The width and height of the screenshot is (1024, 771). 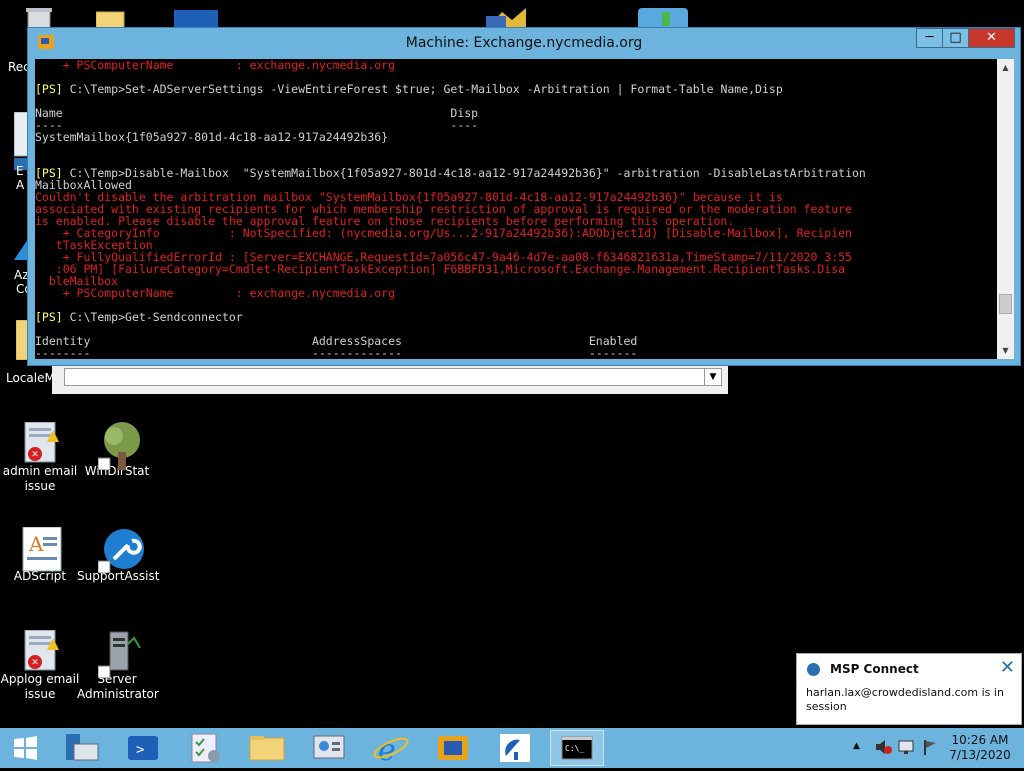 I want to click on powershell-icon: >, so click(x=143, y=748).